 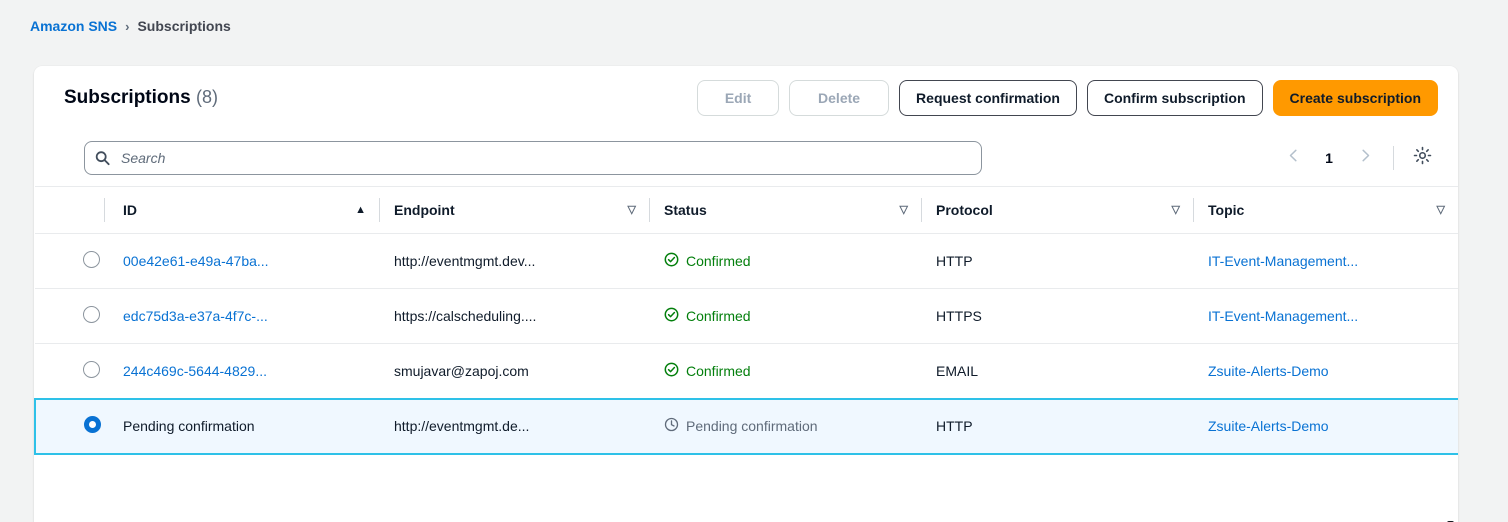 What do you see at coordinates (1226, 210) in the screenshot?
I see `column-label-topic: Topic` at bounding box center [1226, 210].